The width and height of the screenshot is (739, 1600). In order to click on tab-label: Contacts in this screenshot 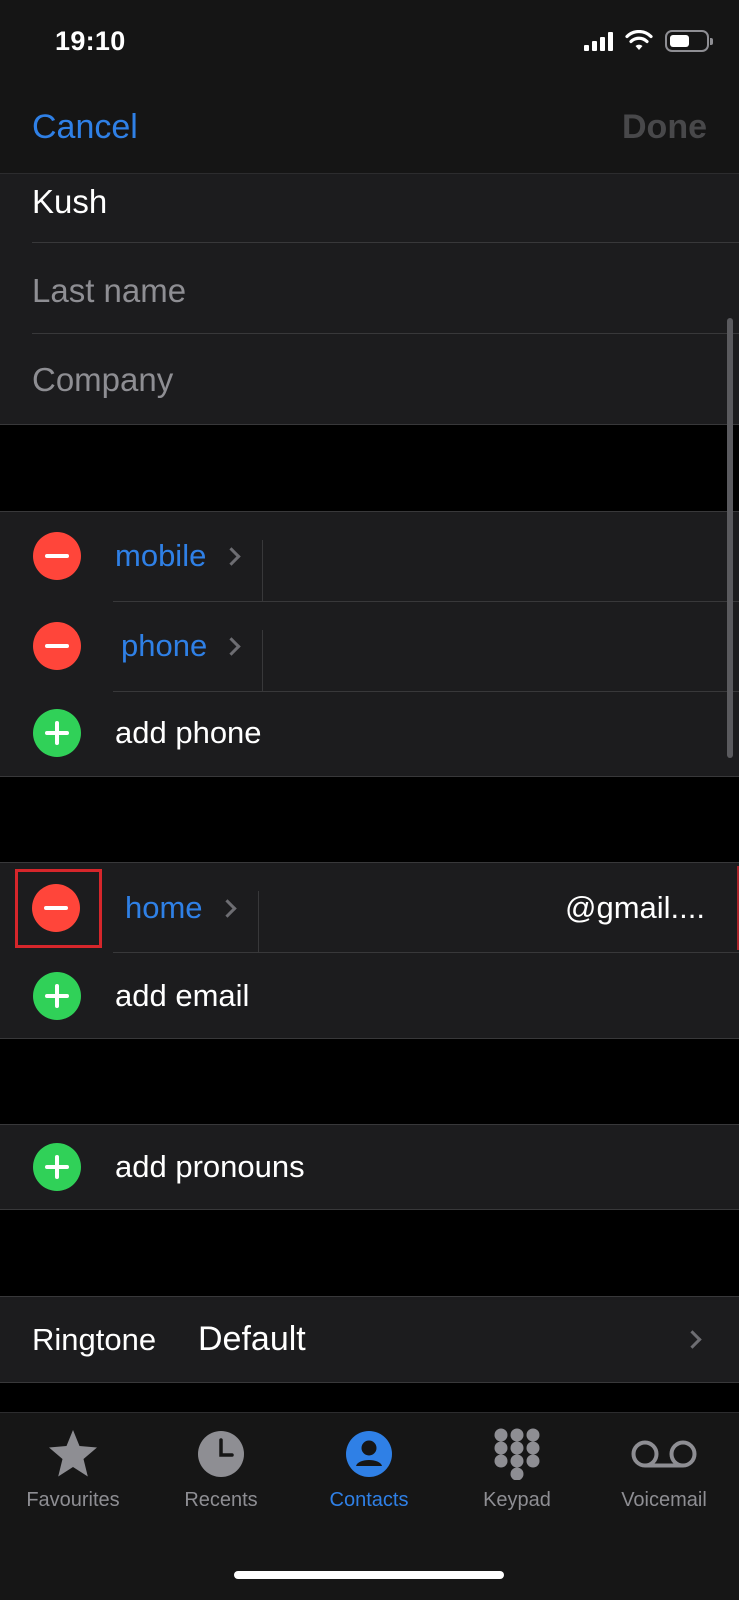, I will do `click(369, 1500)`.